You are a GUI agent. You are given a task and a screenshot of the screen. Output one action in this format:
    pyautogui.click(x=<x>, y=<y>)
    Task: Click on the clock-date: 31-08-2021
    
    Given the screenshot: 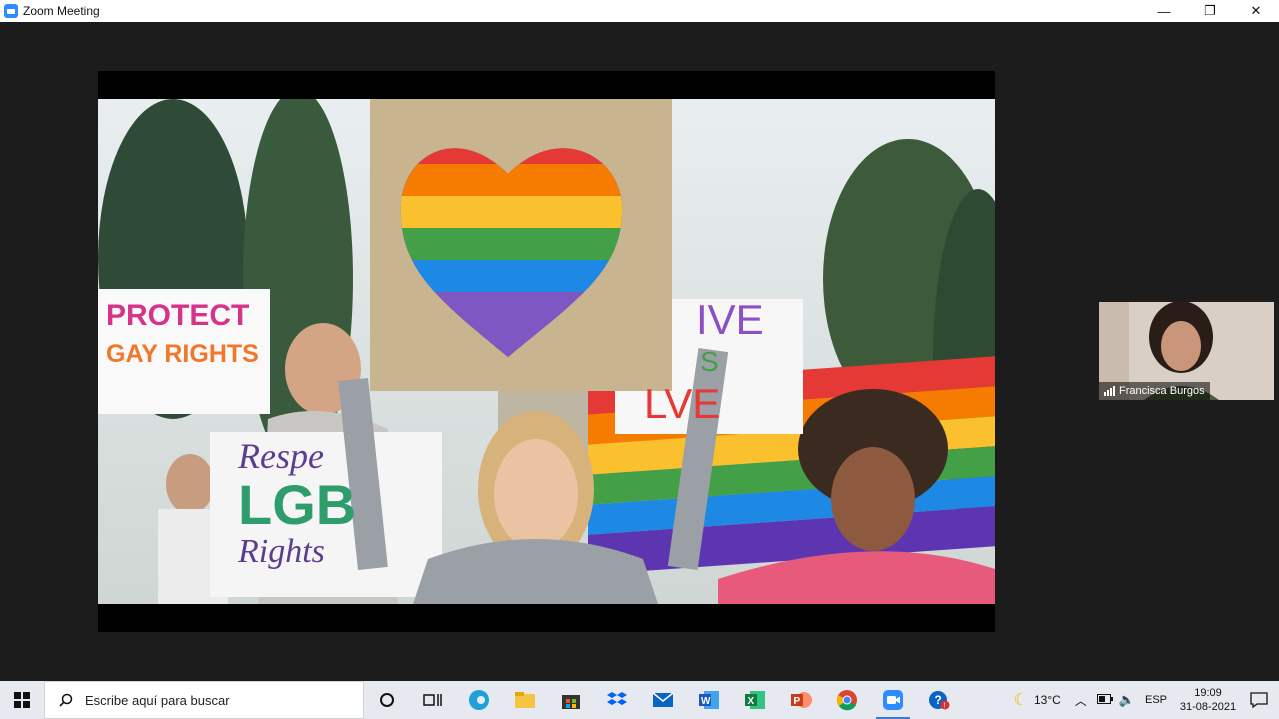 What is the action you would take?
    pyautogui.click(x=1208, y=707)
    